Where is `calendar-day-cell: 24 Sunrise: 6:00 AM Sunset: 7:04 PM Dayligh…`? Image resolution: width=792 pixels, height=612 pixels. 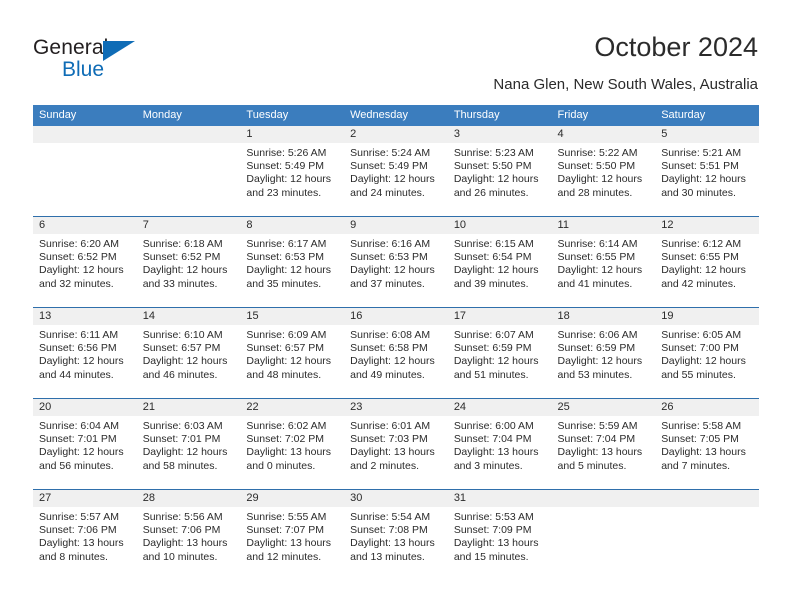
calendar-day-cell: 24 Sunrise: 6:00 AM Sunset: 7:04 PM Dayligh… is located at coordinates (499, 444).